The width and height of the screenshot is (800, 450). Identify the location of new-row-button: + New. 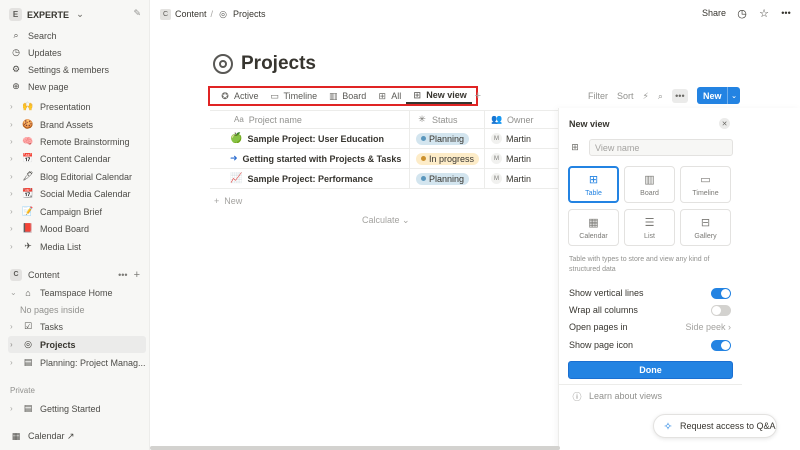
(228, 201).